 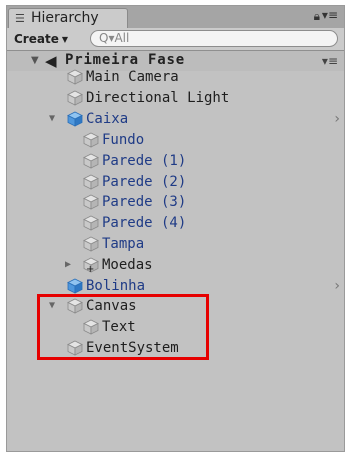 What do you see at coordinates (214, 38) in the screenshot?
I see `search-input: Q▾All` at bounding box center [214, 38].